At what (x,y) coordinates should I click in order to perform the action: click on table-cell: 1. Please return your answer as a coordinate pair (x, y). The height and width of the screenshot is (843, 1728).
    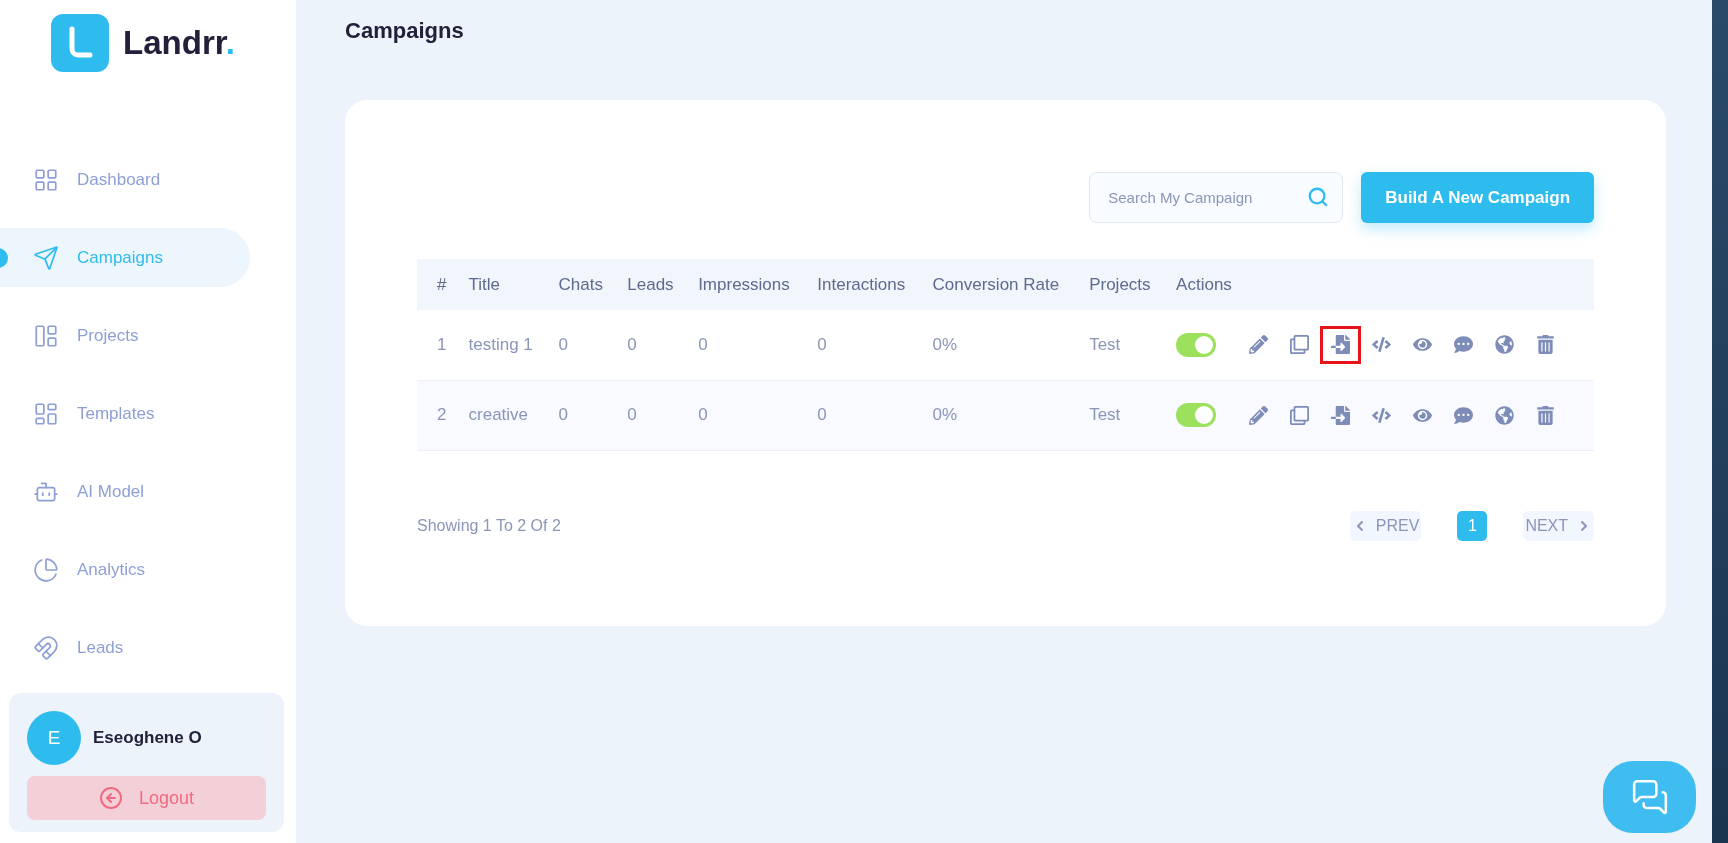
    Looking at the image, I should click on (433, 345).